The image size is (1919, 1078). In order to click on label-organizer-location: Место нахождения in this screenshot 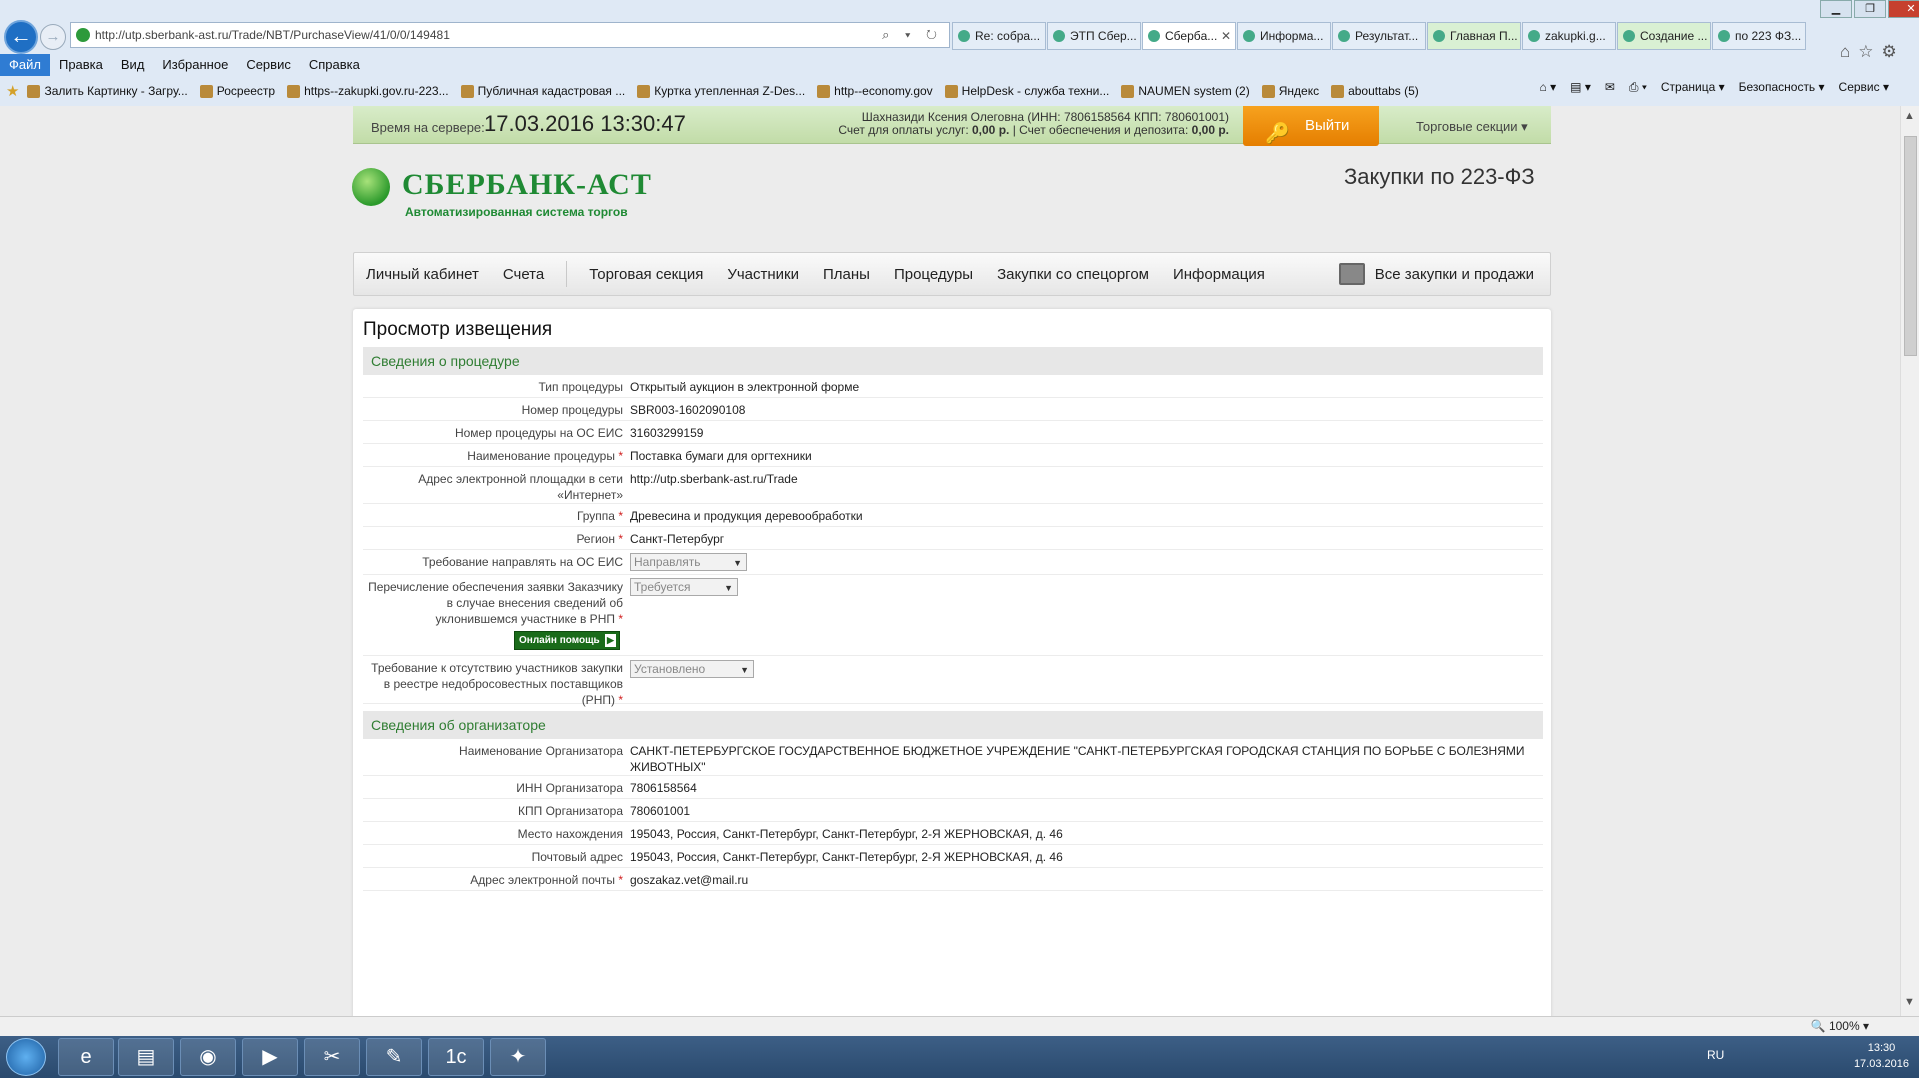, I will do `click(570, 834)`.